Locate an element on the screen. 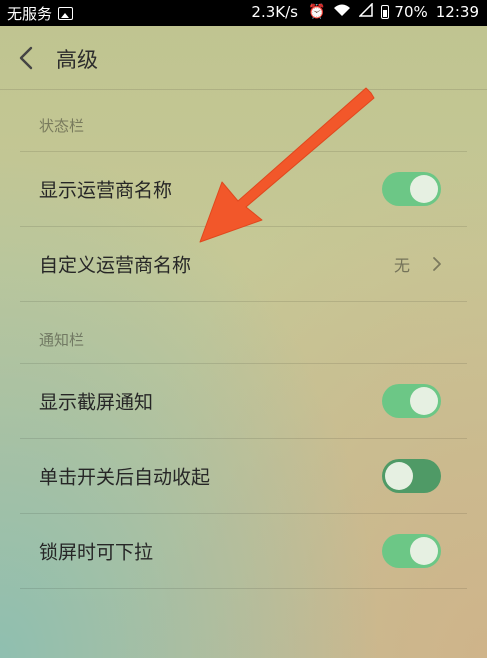 The height and width of the screenshot is (658, 487). custom-carrier-value: 无 is located at coordinates (402, 265).